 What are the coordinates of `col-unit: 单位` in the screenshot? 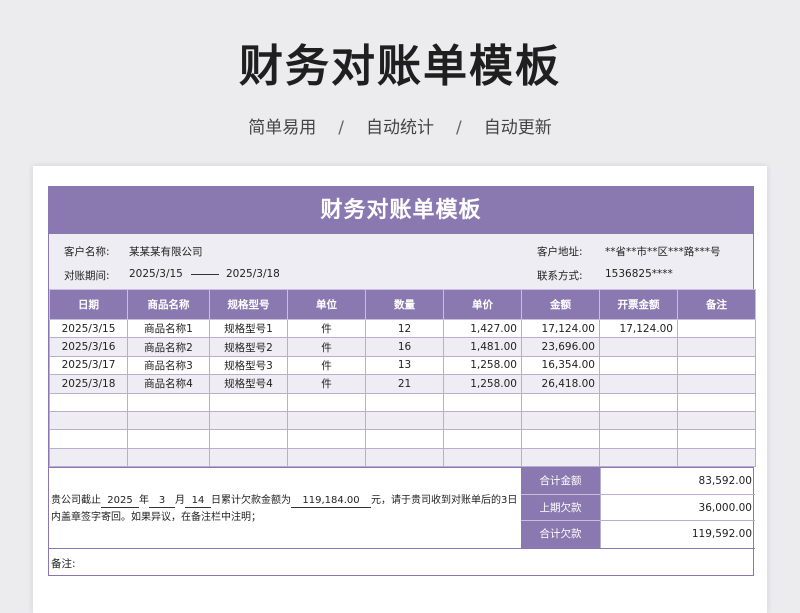 It's located at (326, 304).